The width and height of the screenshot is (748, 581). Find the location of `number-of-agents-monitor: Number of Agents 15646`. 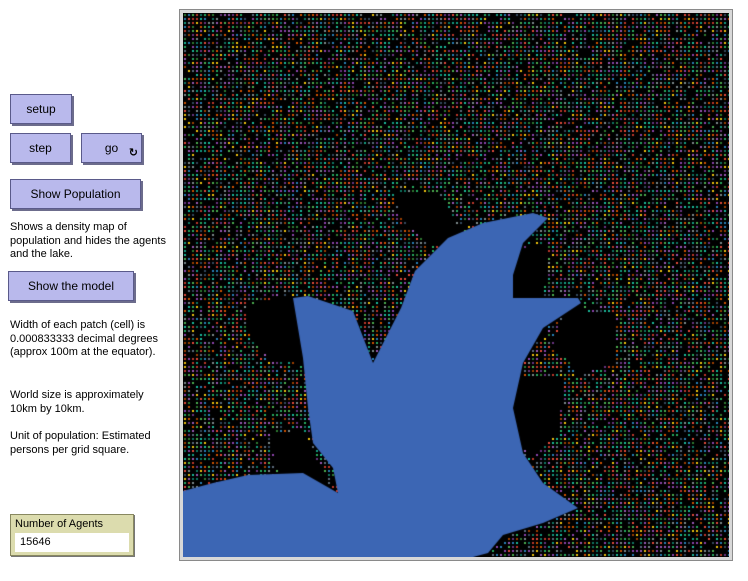

number-of-agents-monitor: Number of Agents 15646 is located at coordinates (72, 535).